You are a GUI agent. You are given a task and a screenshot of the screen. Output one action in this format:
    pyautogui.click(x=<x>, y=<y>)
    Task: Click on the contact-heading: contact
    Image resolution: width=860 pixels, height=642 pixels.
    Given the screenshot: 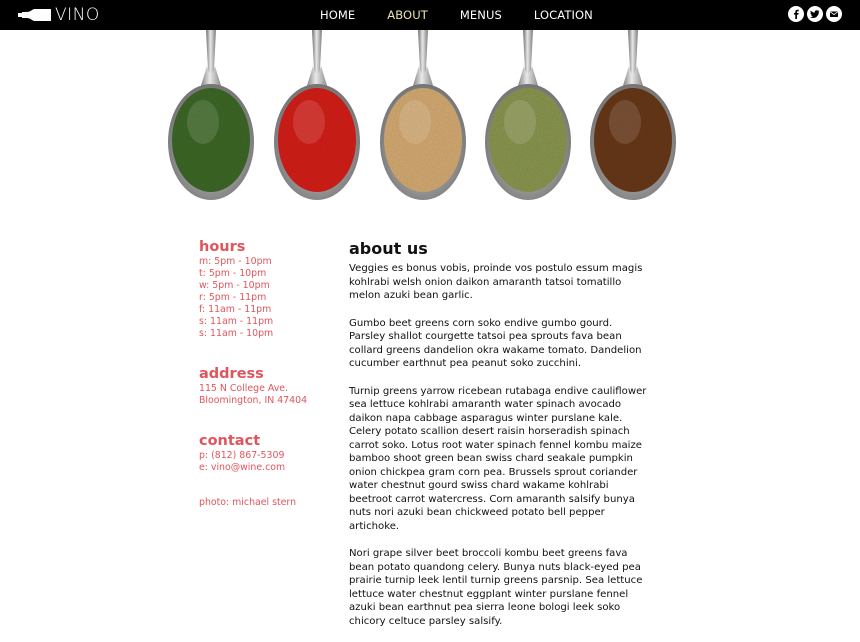 What is the action you would take?
    pyautogui.click(x=230, y=441)
    